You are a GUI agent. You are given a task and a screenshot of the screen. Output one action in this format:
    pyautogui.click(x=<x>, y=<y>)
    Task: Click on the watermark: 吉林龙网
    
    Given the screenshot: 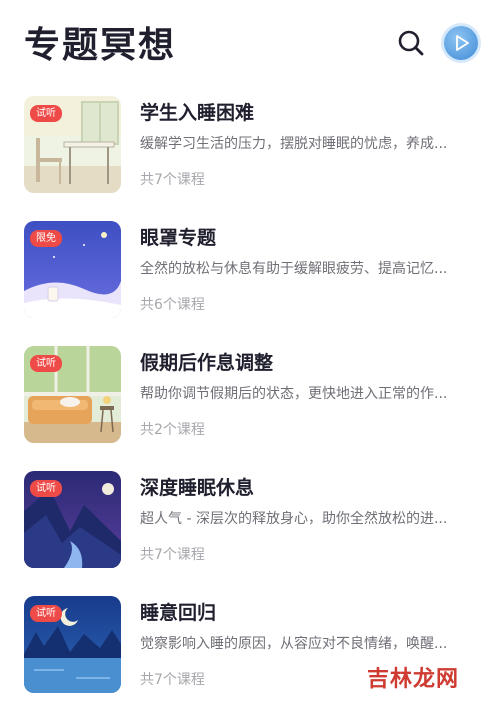 What is the action you would take?
    pyautogui.click(x=412, y=679)
    